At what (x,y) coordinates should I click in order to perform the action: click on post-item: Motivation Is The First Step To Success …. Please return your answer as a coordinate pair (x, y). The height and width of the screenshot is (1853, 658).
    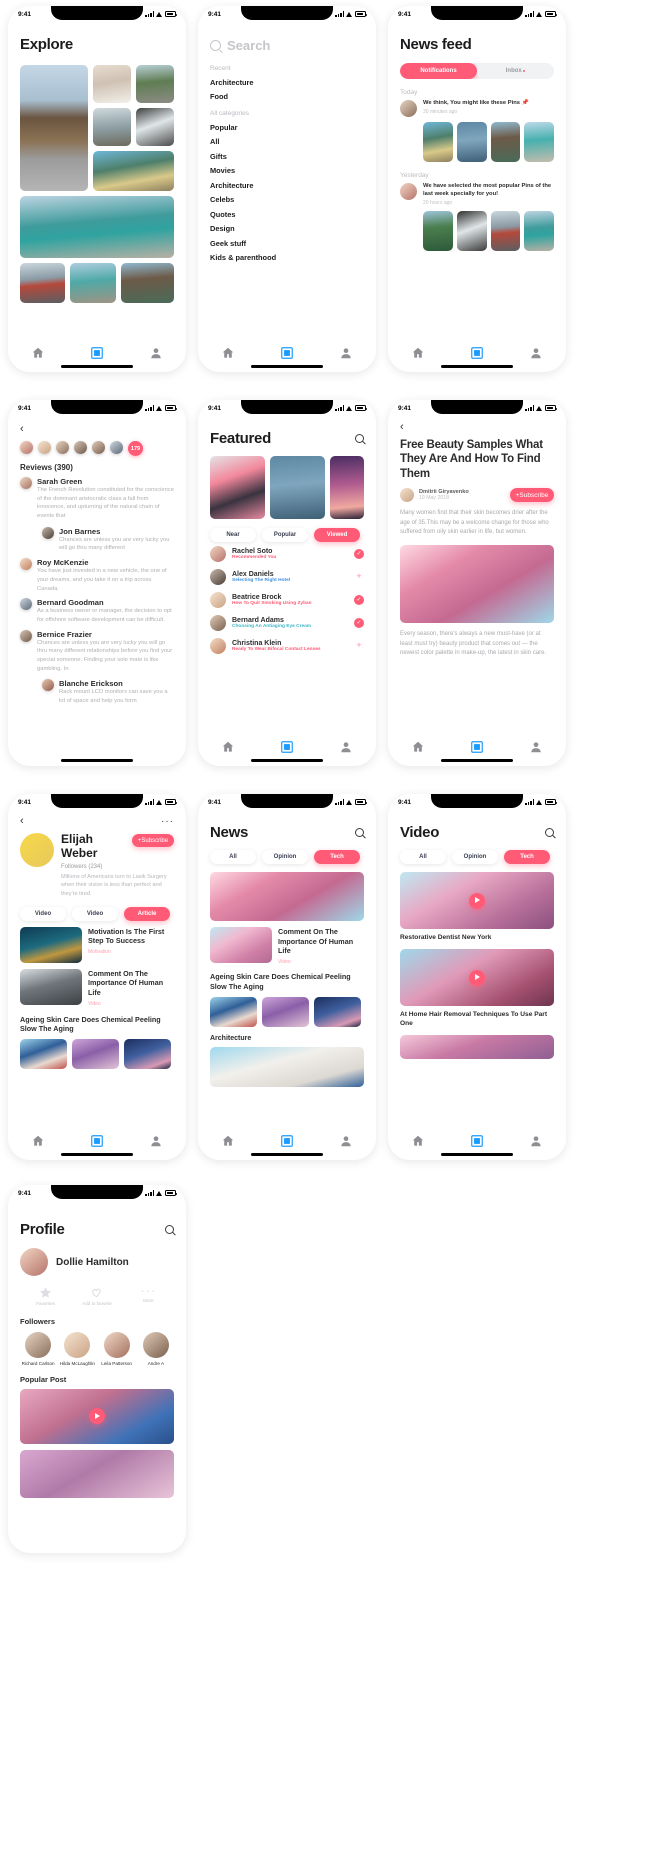
    Looking at the image, I should click on (97, 944).